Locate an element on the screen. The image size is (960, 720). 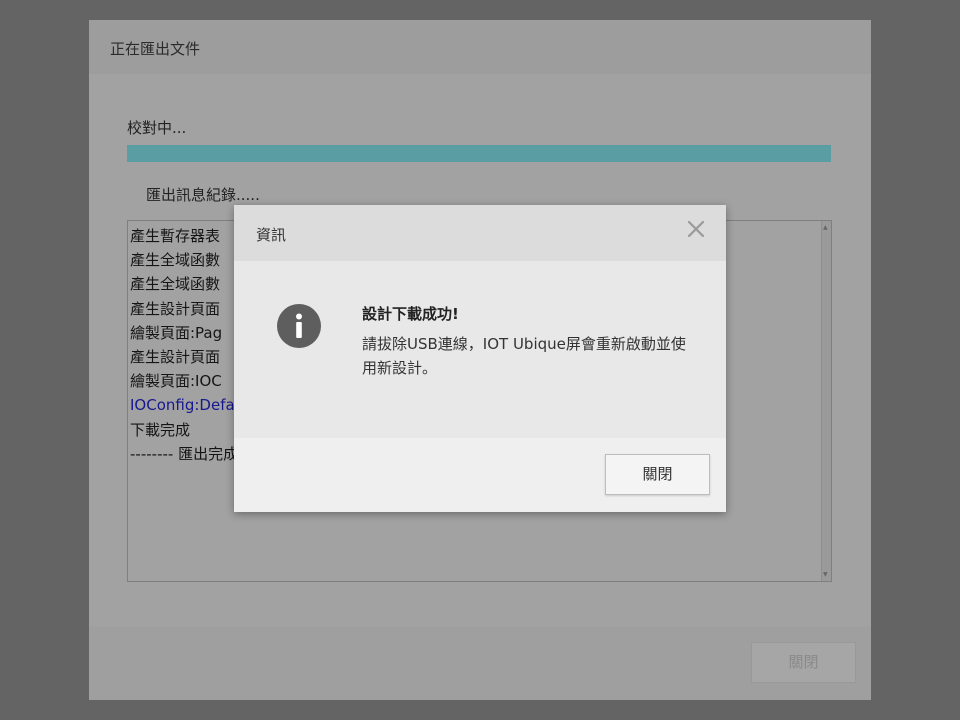
scroll-up-icon: ▲ is located at coordinates (825, 227).